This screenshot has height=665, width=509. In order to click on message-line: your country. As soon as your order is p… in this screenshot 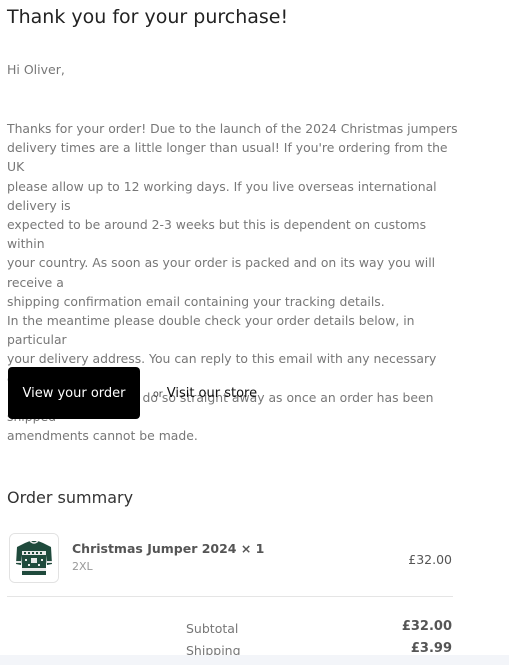, I will do `click(221, 272)`.